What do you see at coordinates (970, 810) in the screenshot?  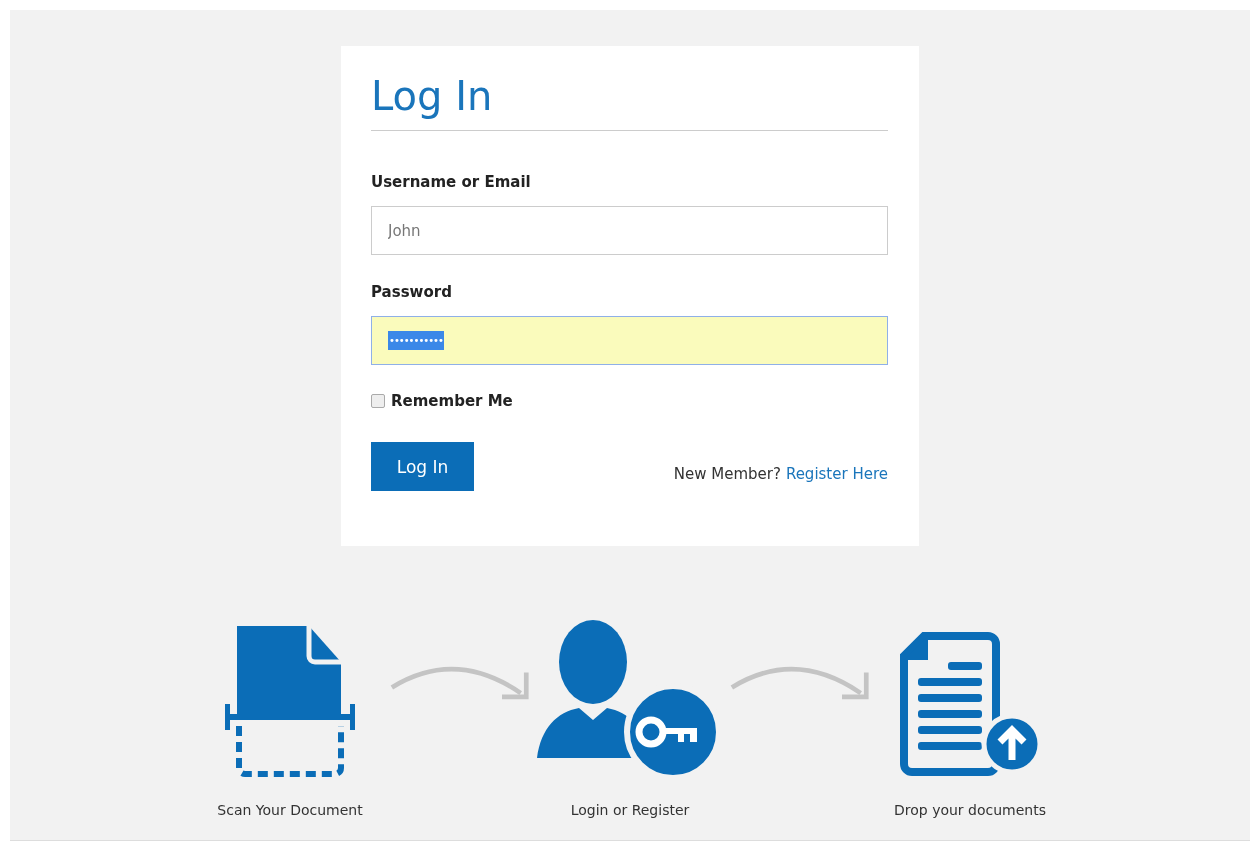 I see `step-label: Drop your documents` at bounding box center [970, 810].